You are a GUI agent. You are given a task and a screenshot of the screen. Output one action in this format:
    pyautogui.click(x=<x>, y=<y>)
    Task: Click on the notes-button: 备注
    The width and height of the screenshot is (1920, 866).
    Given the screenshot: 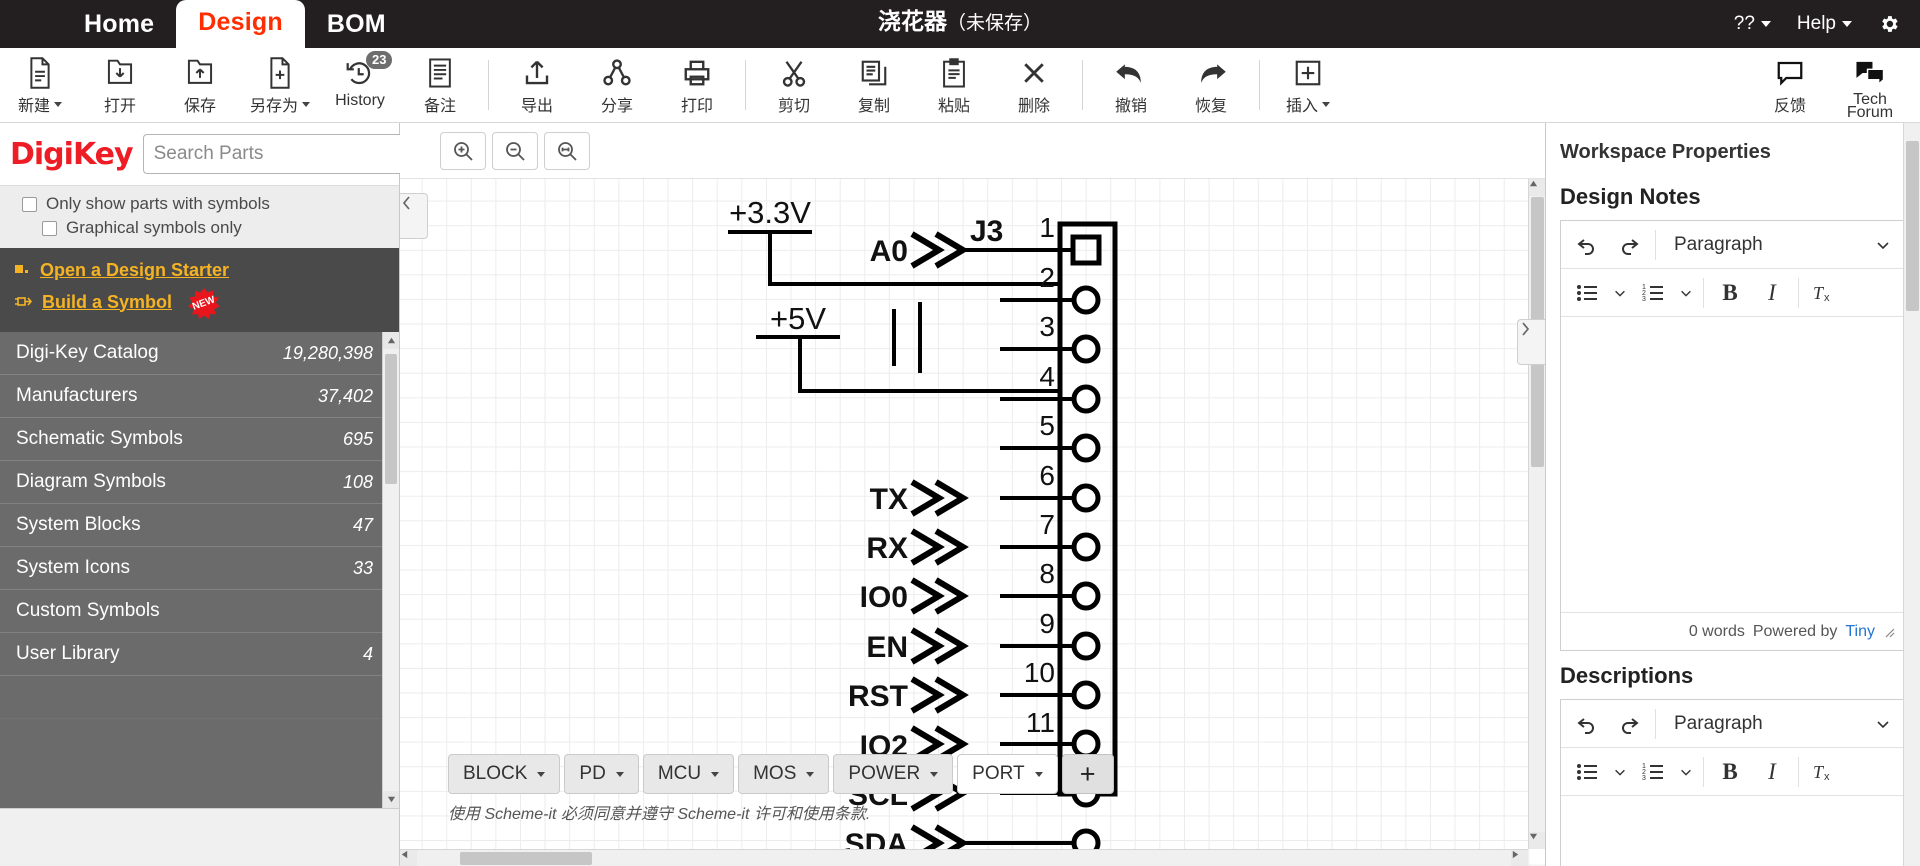 What is the action you would take?
    pyautogui.click(x=440, y=85)
    